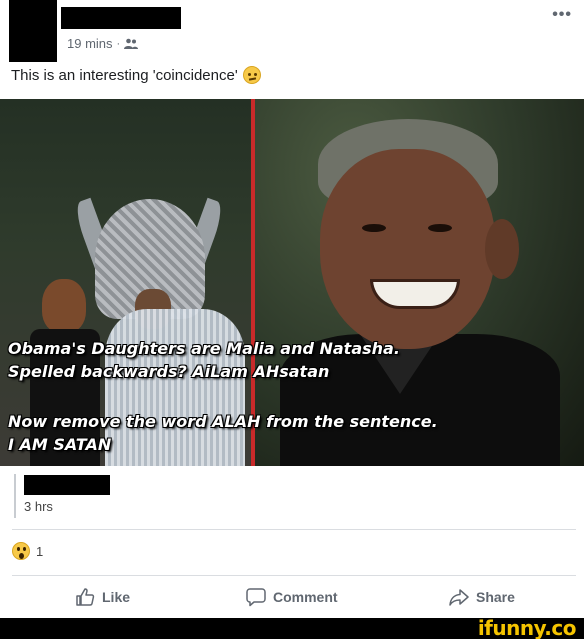  I want to click on like-button: Like, so click(102, 597).